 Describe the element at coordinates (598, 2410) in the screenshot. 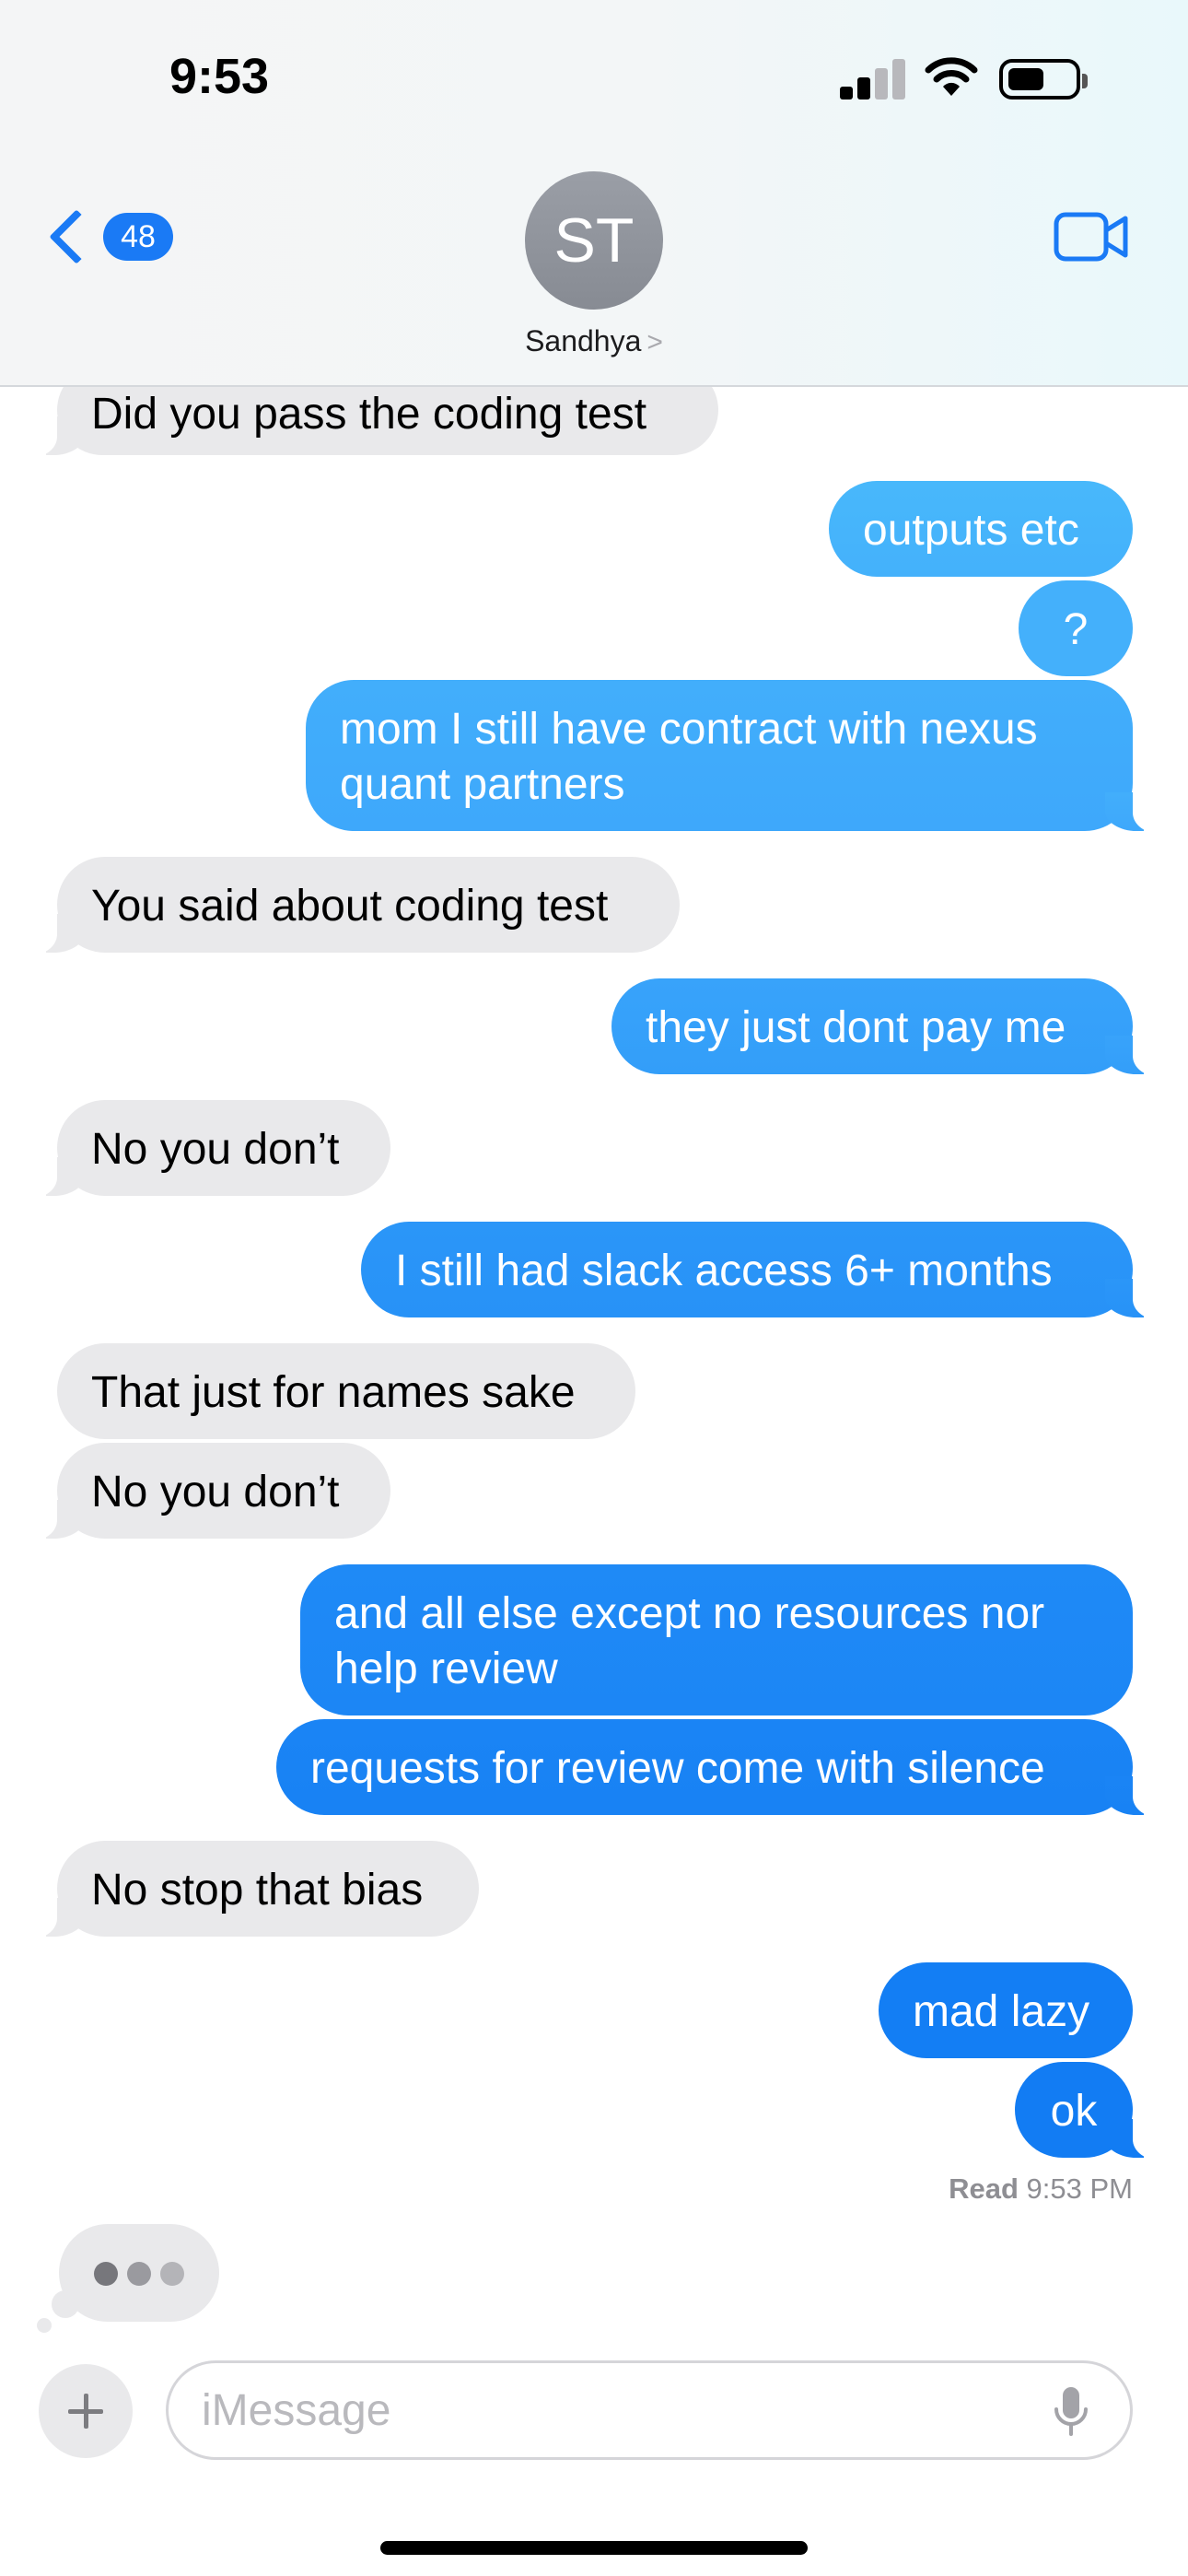

I see `message-input` at that location.